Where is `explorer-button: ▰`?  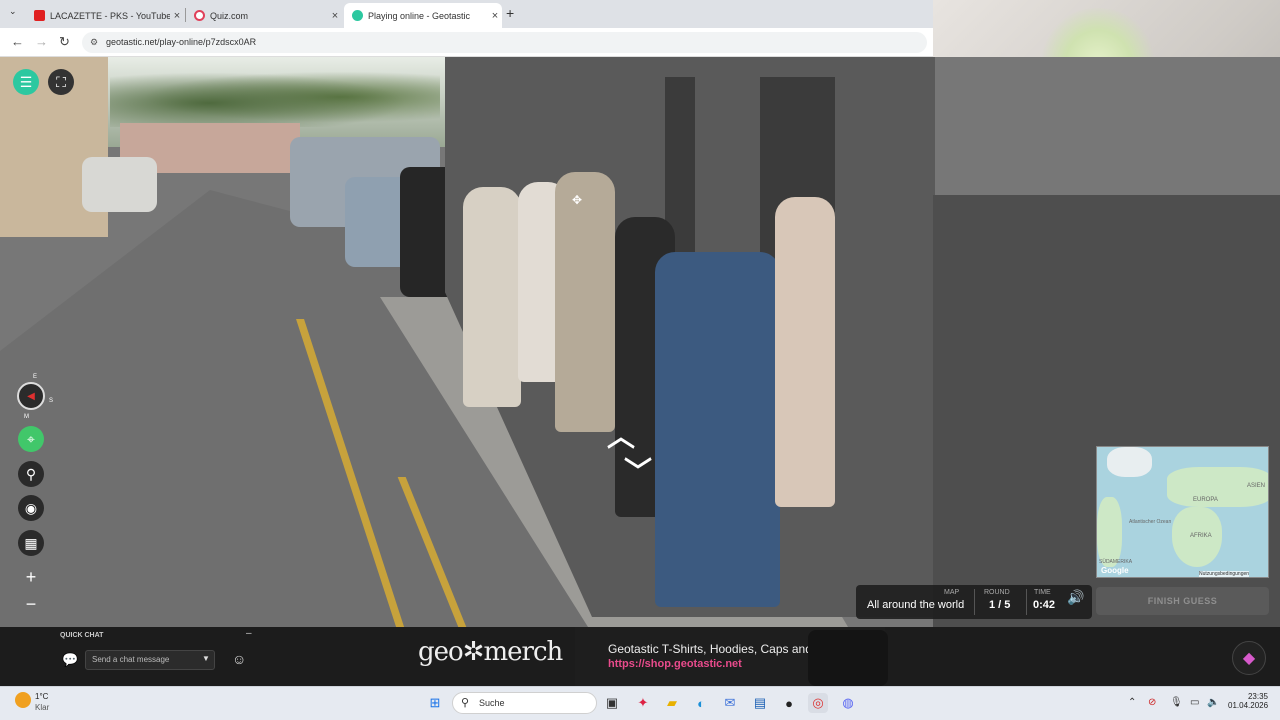 explorer-button: ▰ is located at coordinates (672, 703).